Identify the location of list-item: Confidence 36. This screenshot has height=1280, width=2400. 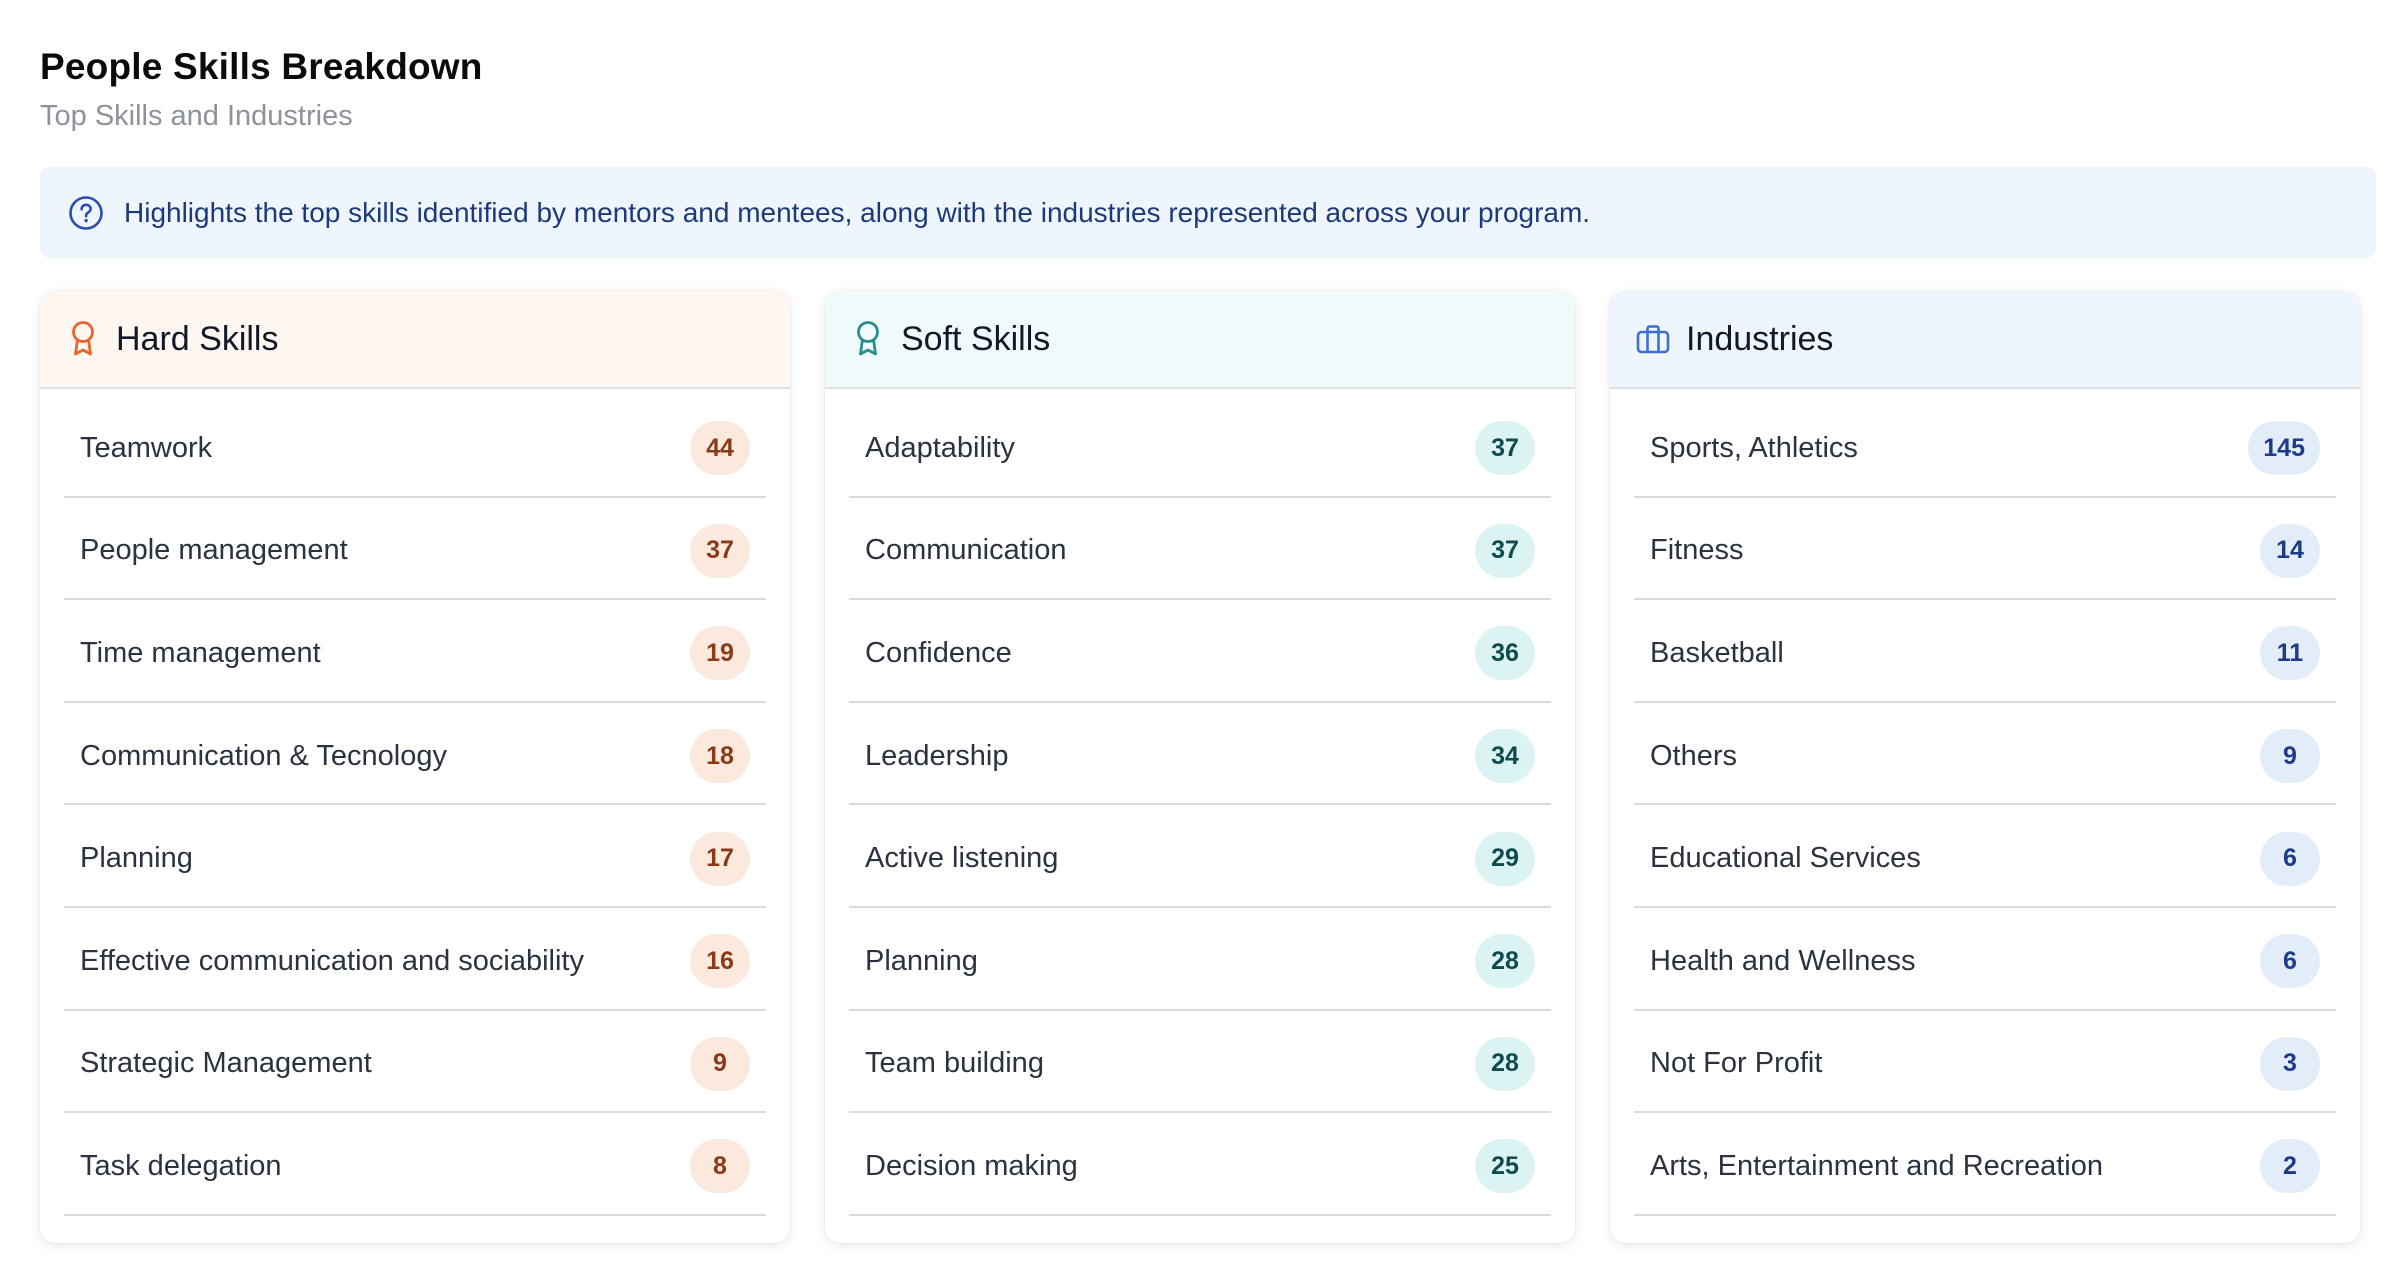
(1200, 651).